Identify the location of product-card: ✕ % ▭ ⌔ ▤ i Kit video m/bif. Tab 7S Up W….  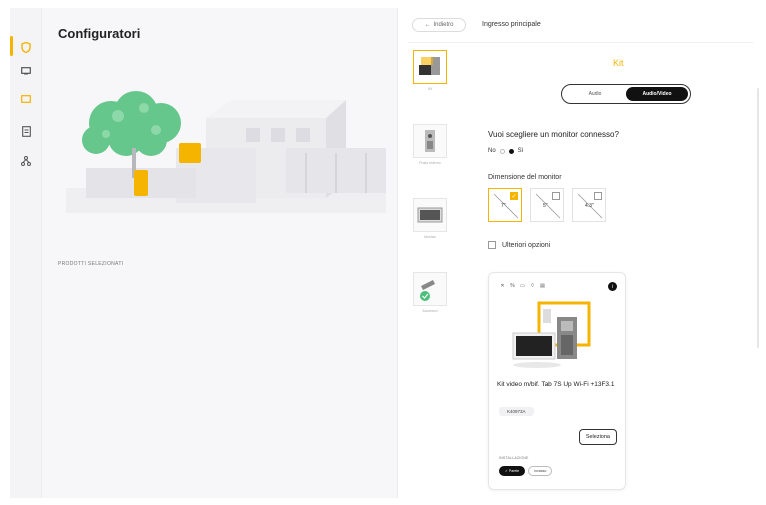
(557, 381).